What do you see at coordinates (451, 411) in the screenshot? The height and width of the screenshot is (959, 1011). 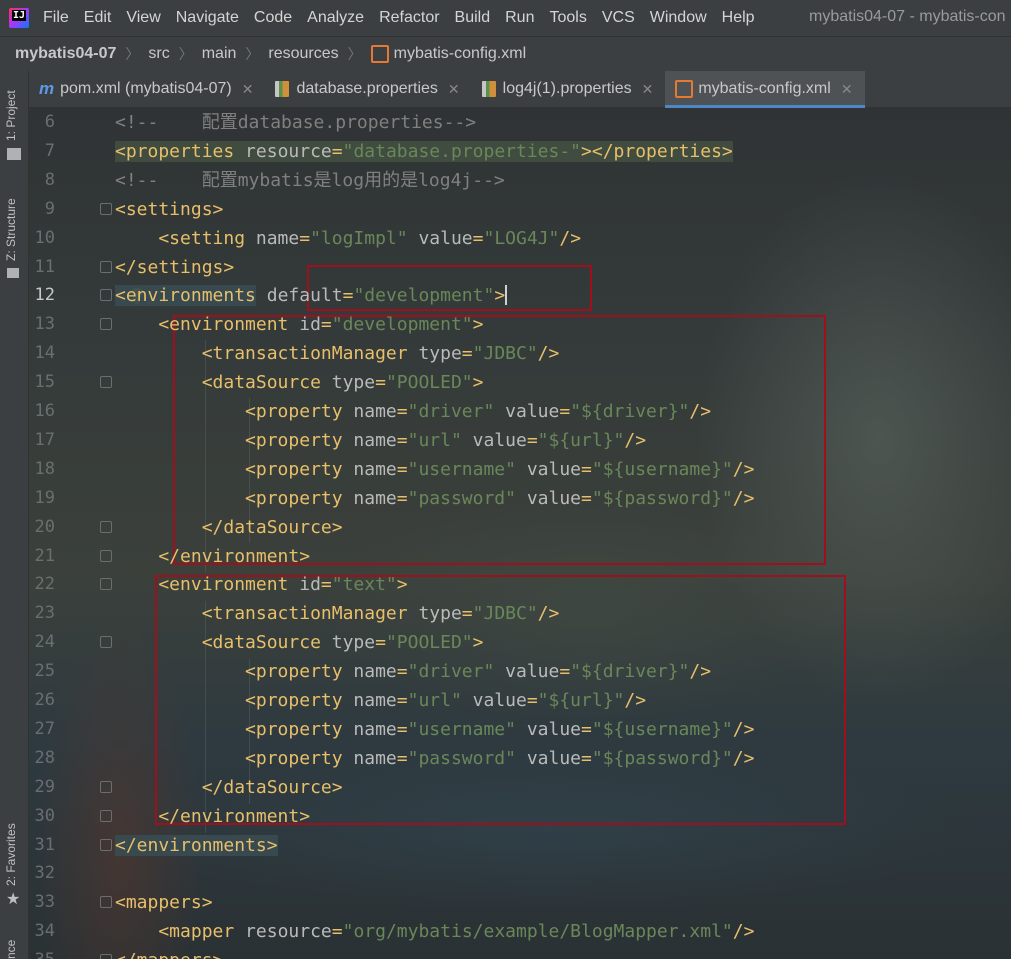 I see `code-token: "driver"` at bounding box center [451, 411].